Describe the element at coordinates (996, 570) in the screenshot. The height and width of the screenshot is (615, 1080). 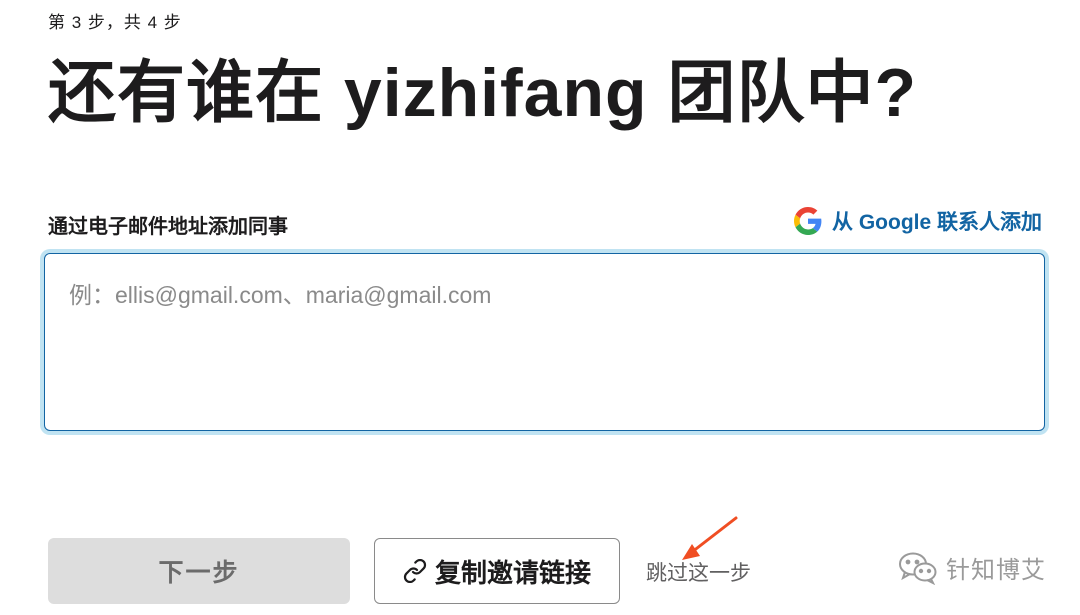
I see `watermark-text: 针知博艾` at that location.